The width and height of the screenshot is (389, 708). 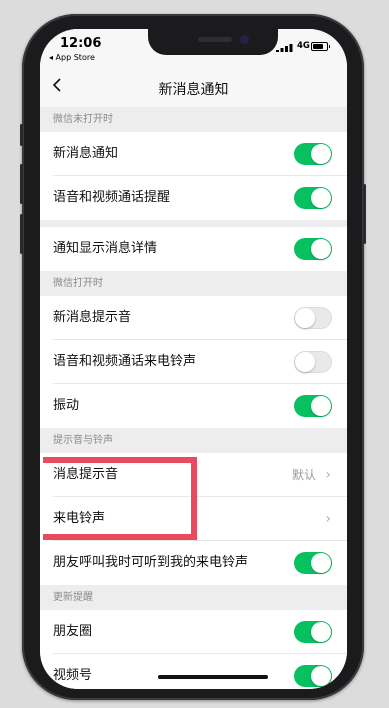 What do you see at coordinates (72, 57) in the screenshot?
I see `back-to-app-link: ◂ App Store` at bounding box center [72, 57].